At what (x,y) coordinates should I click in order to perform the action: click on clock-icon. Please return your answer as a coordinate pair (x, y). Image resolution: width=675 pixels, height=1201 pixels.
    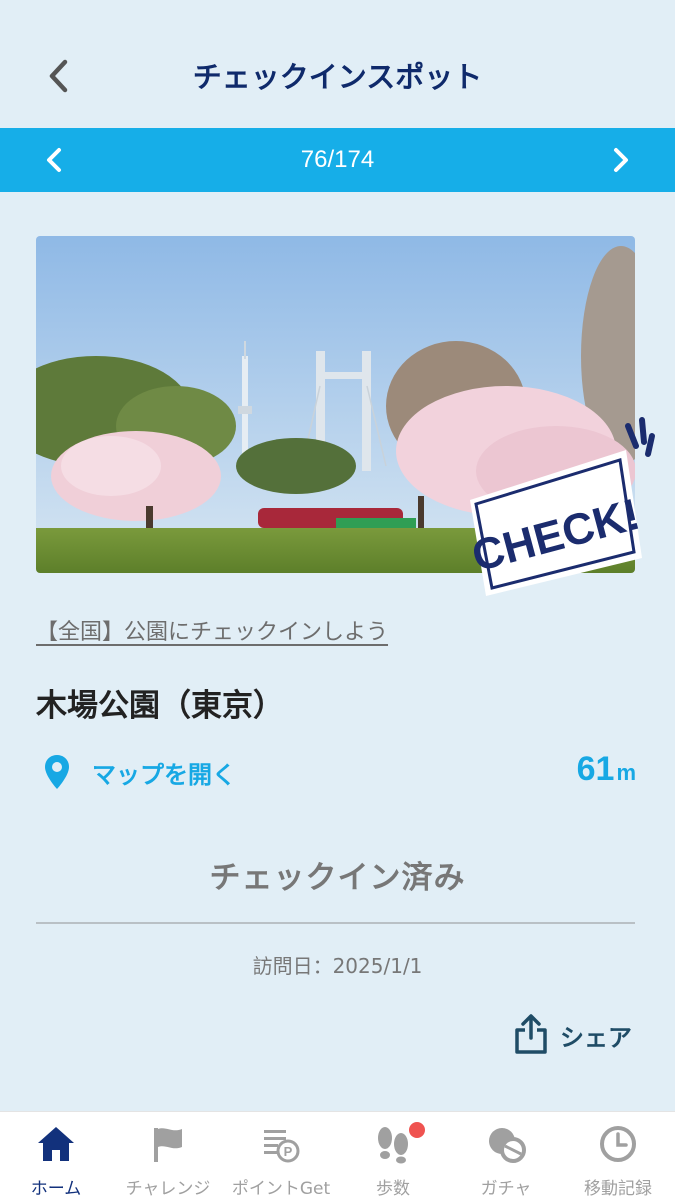
    Looking at the image, I should click on (618, 1144).